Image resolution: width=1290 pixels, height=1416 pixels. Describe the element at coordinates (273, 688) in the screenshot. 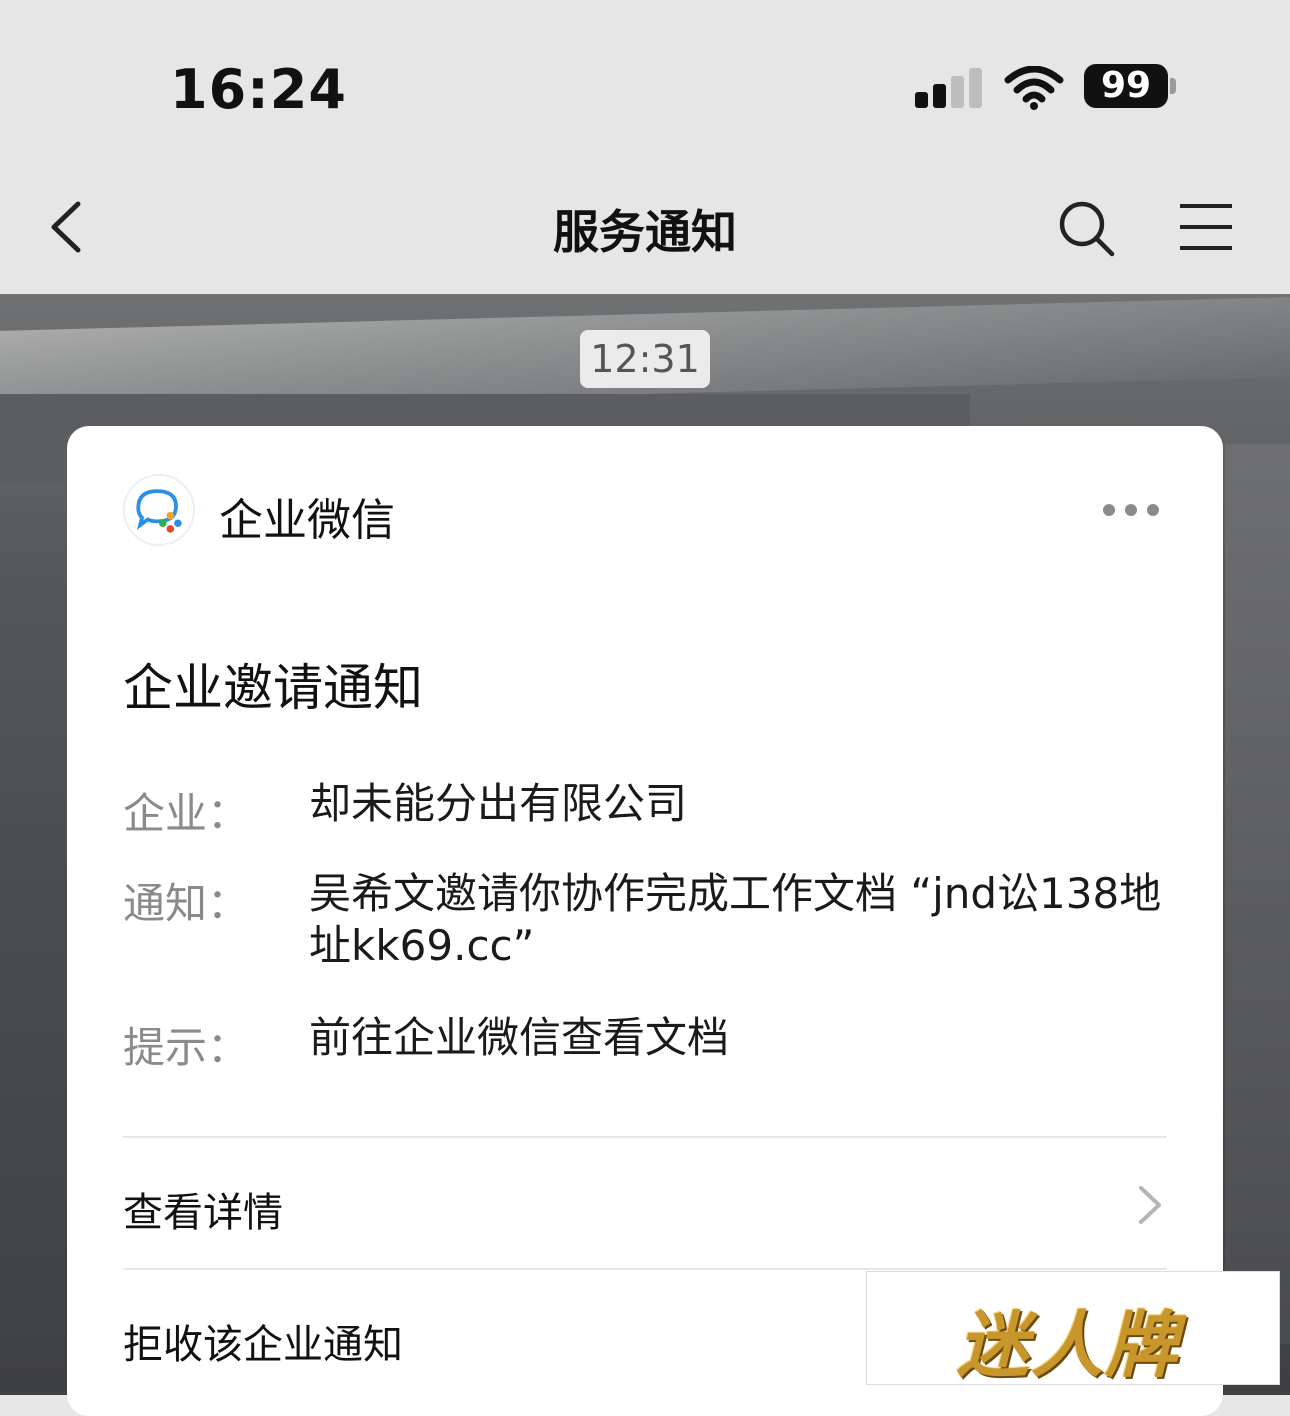

I see `notification-title: 企业邀请通知` at that location.